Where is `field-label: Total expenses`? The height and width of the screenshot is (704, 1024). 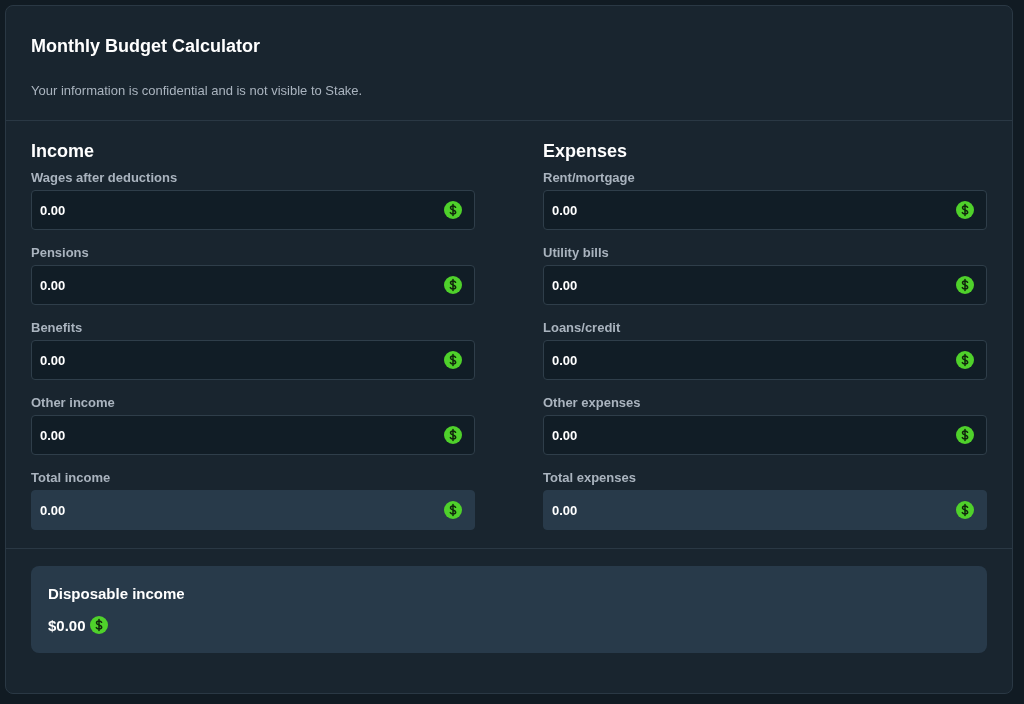 field-label: Total expenses is located at coordinates (590, 477).